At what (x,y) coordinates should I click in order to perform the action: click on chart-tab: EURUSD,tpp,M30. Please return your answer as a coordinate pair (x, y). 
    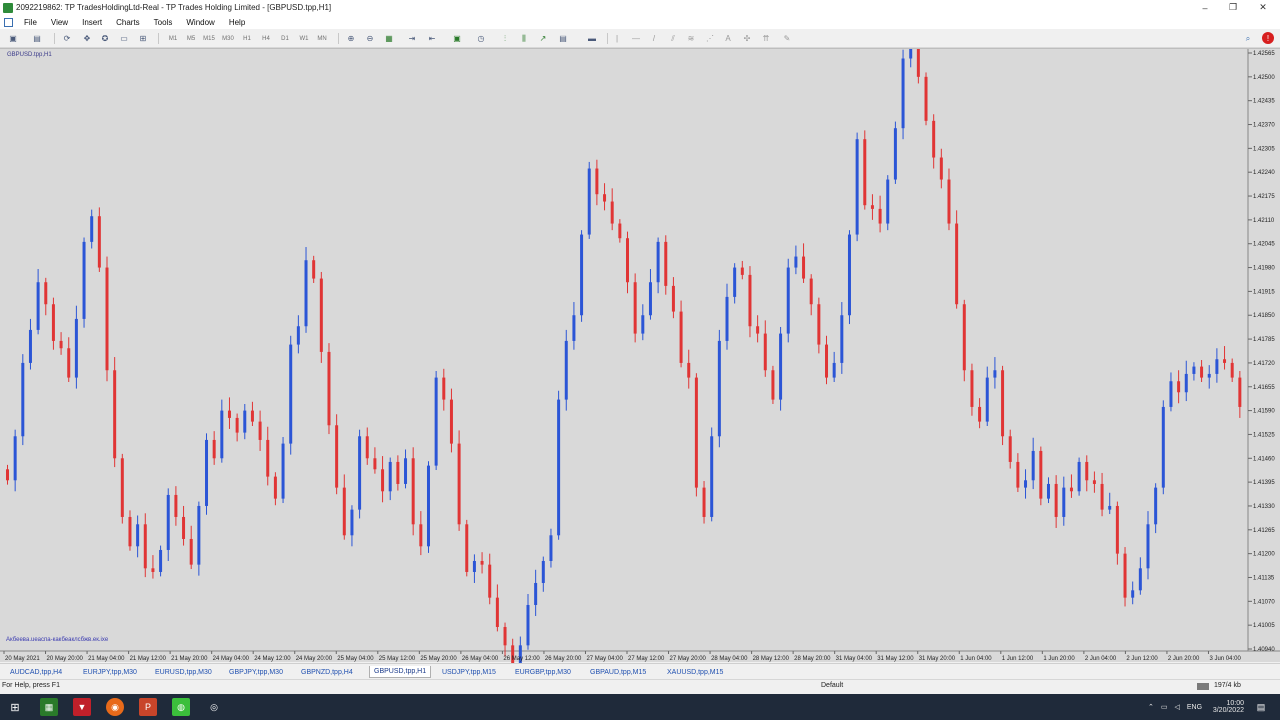
    Looking at the image, I should click on (183, 672).